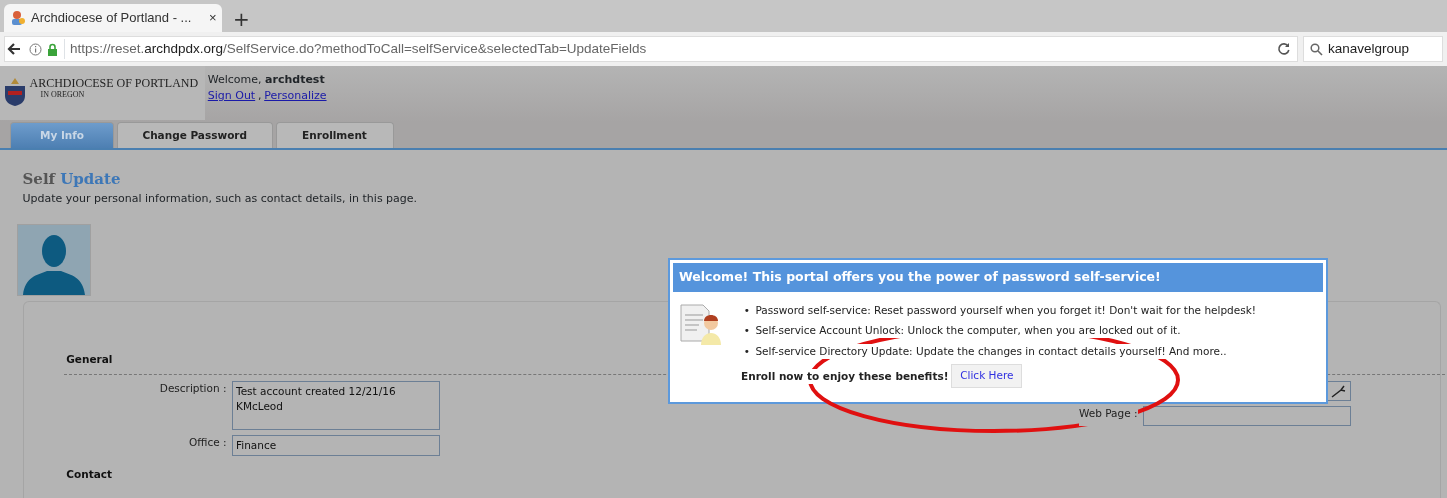 The height and width of the screenshot is (498, 1447). What do you see at coordinates (231, 96) in the screenshot?
I see `header-link: Sign Out` at bounding box center [231, 96].